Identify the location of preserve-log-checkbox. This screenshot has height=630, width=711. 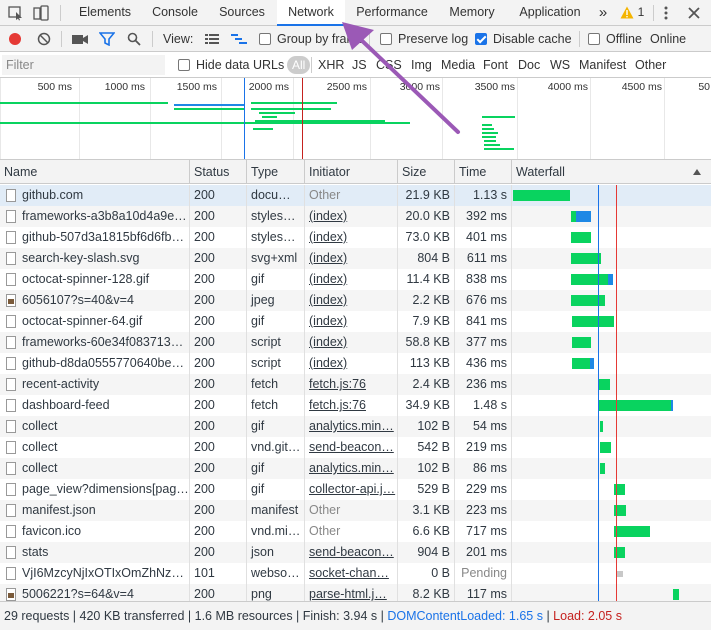
(386, 39).